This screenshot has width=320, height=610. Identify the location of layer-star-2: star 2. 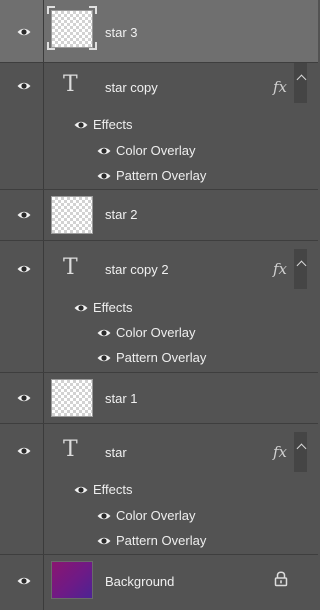
(159, 215).